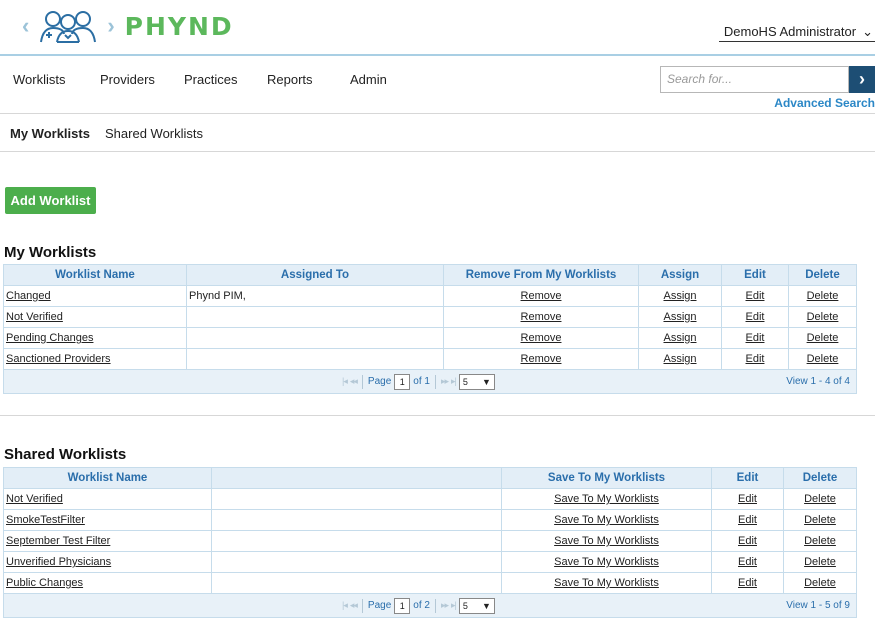  I want to click on shared-worklists-title: Shared Worklists, so click(65, 454).